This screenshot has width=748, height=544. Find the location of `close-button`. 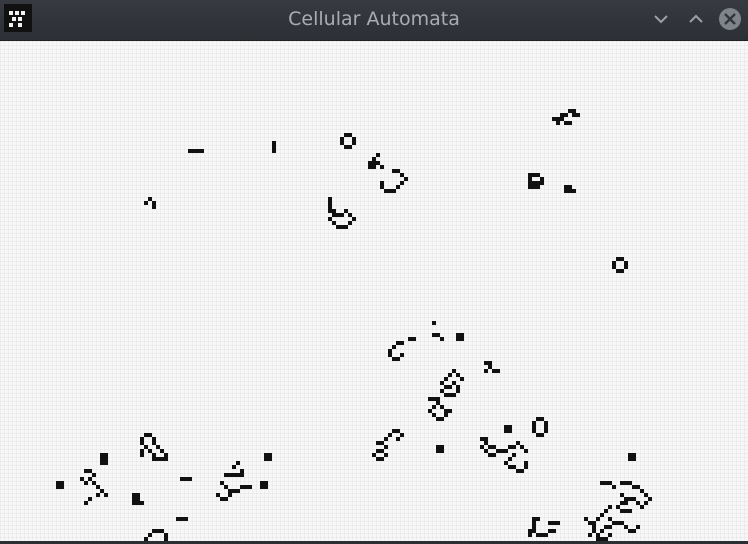

close-button is located at coordinates (730, 19).